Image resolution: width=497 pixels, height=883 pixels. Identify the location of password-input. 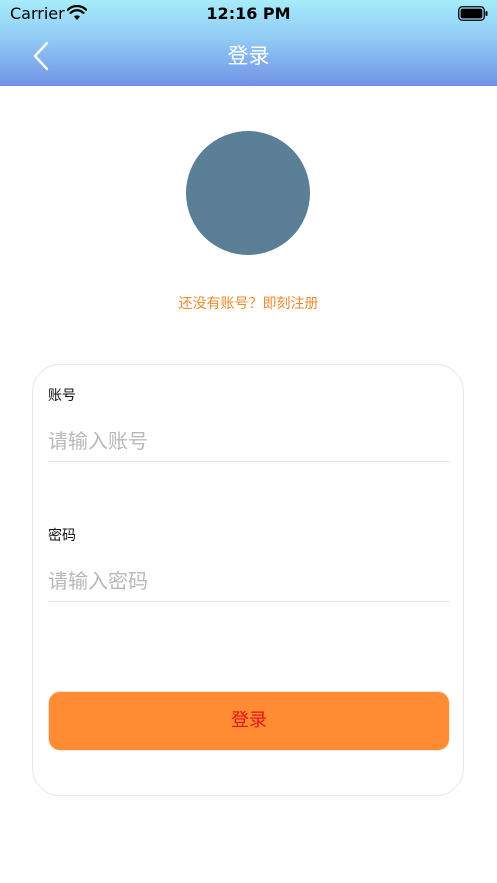
(249, 581).